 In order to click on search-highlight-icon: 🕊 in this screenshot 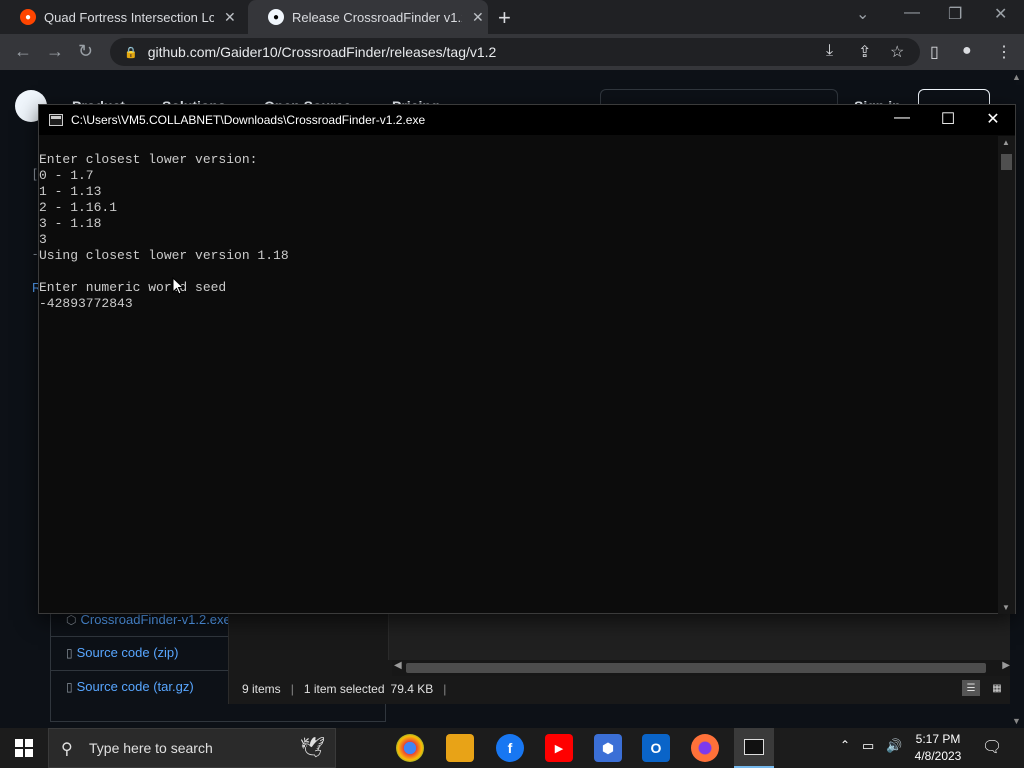, I will do `click(312, 748)`.